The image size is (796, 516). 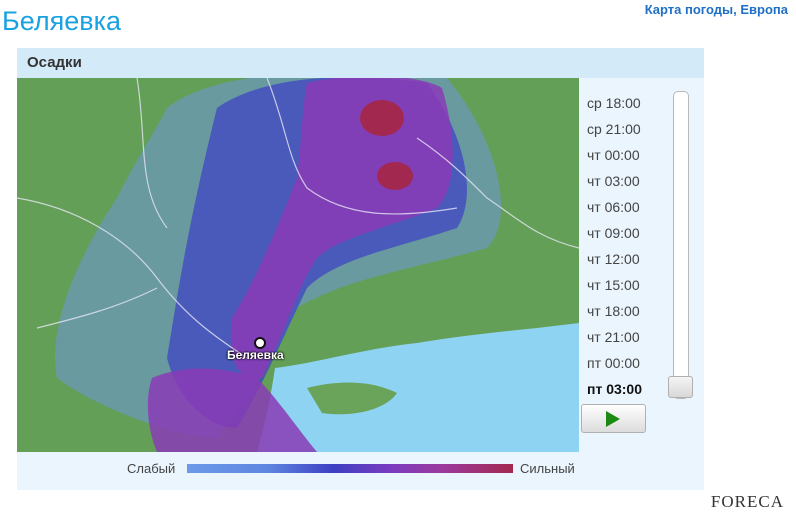 What do you see at coordinates (350, 468) in the screenshot?
I see `legend-color-bar` at bounding box center [350, 468].